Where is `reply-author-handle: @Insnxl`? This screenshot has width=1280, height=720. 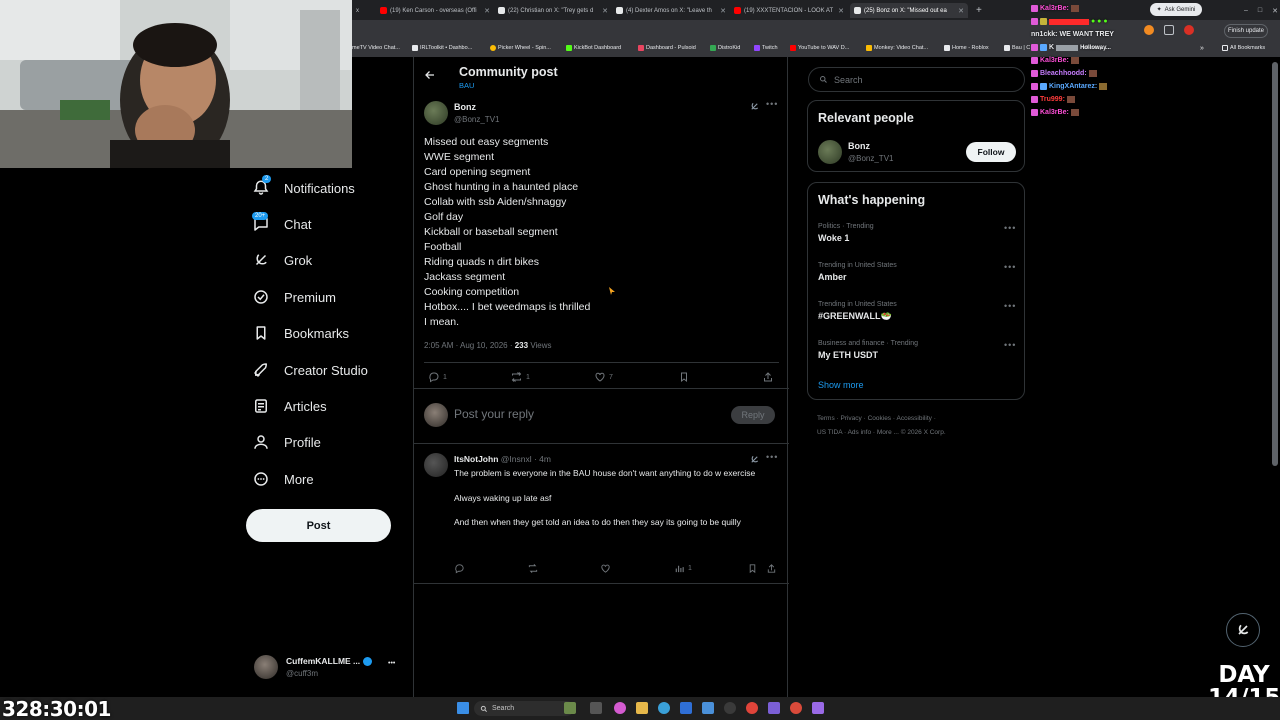
reply-author-handle: @Insnxl is located at coordinates (516, 459).